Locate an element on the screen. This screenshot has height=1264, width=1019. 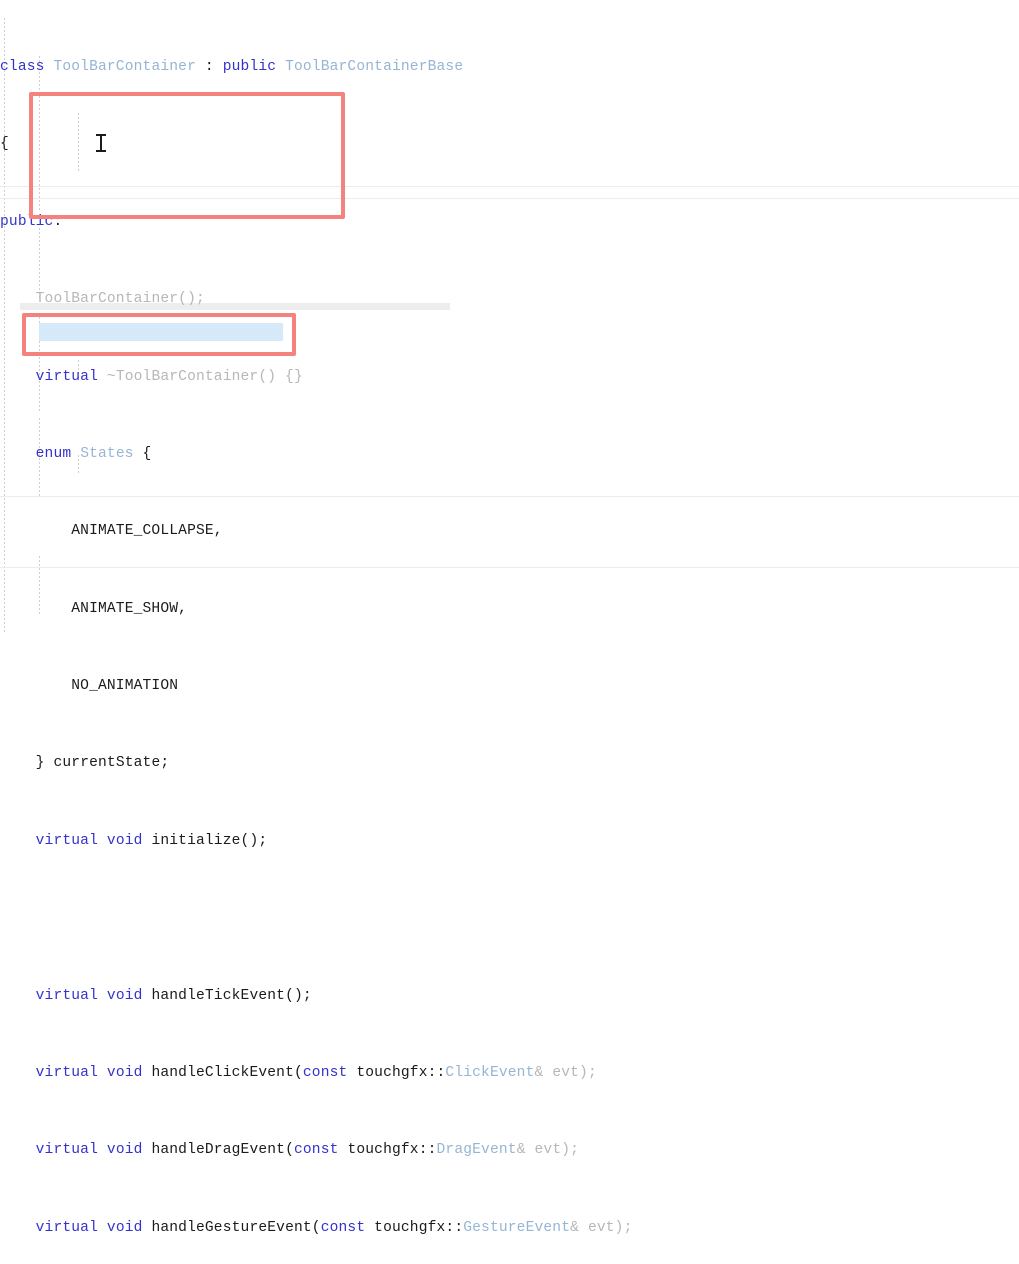
colon: : is located at coordinates (58, 221).